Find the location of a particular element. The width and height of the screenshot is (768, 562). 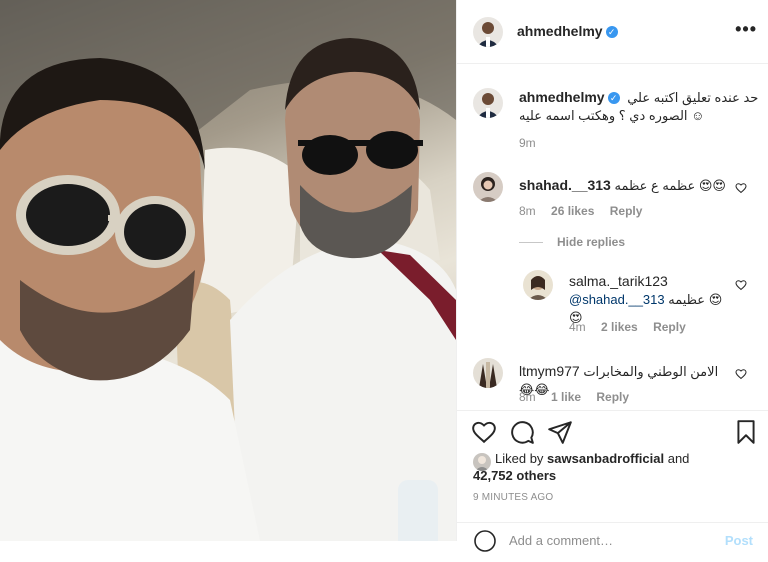

more-options-icon: ••• is located at coordinates (746, 29).